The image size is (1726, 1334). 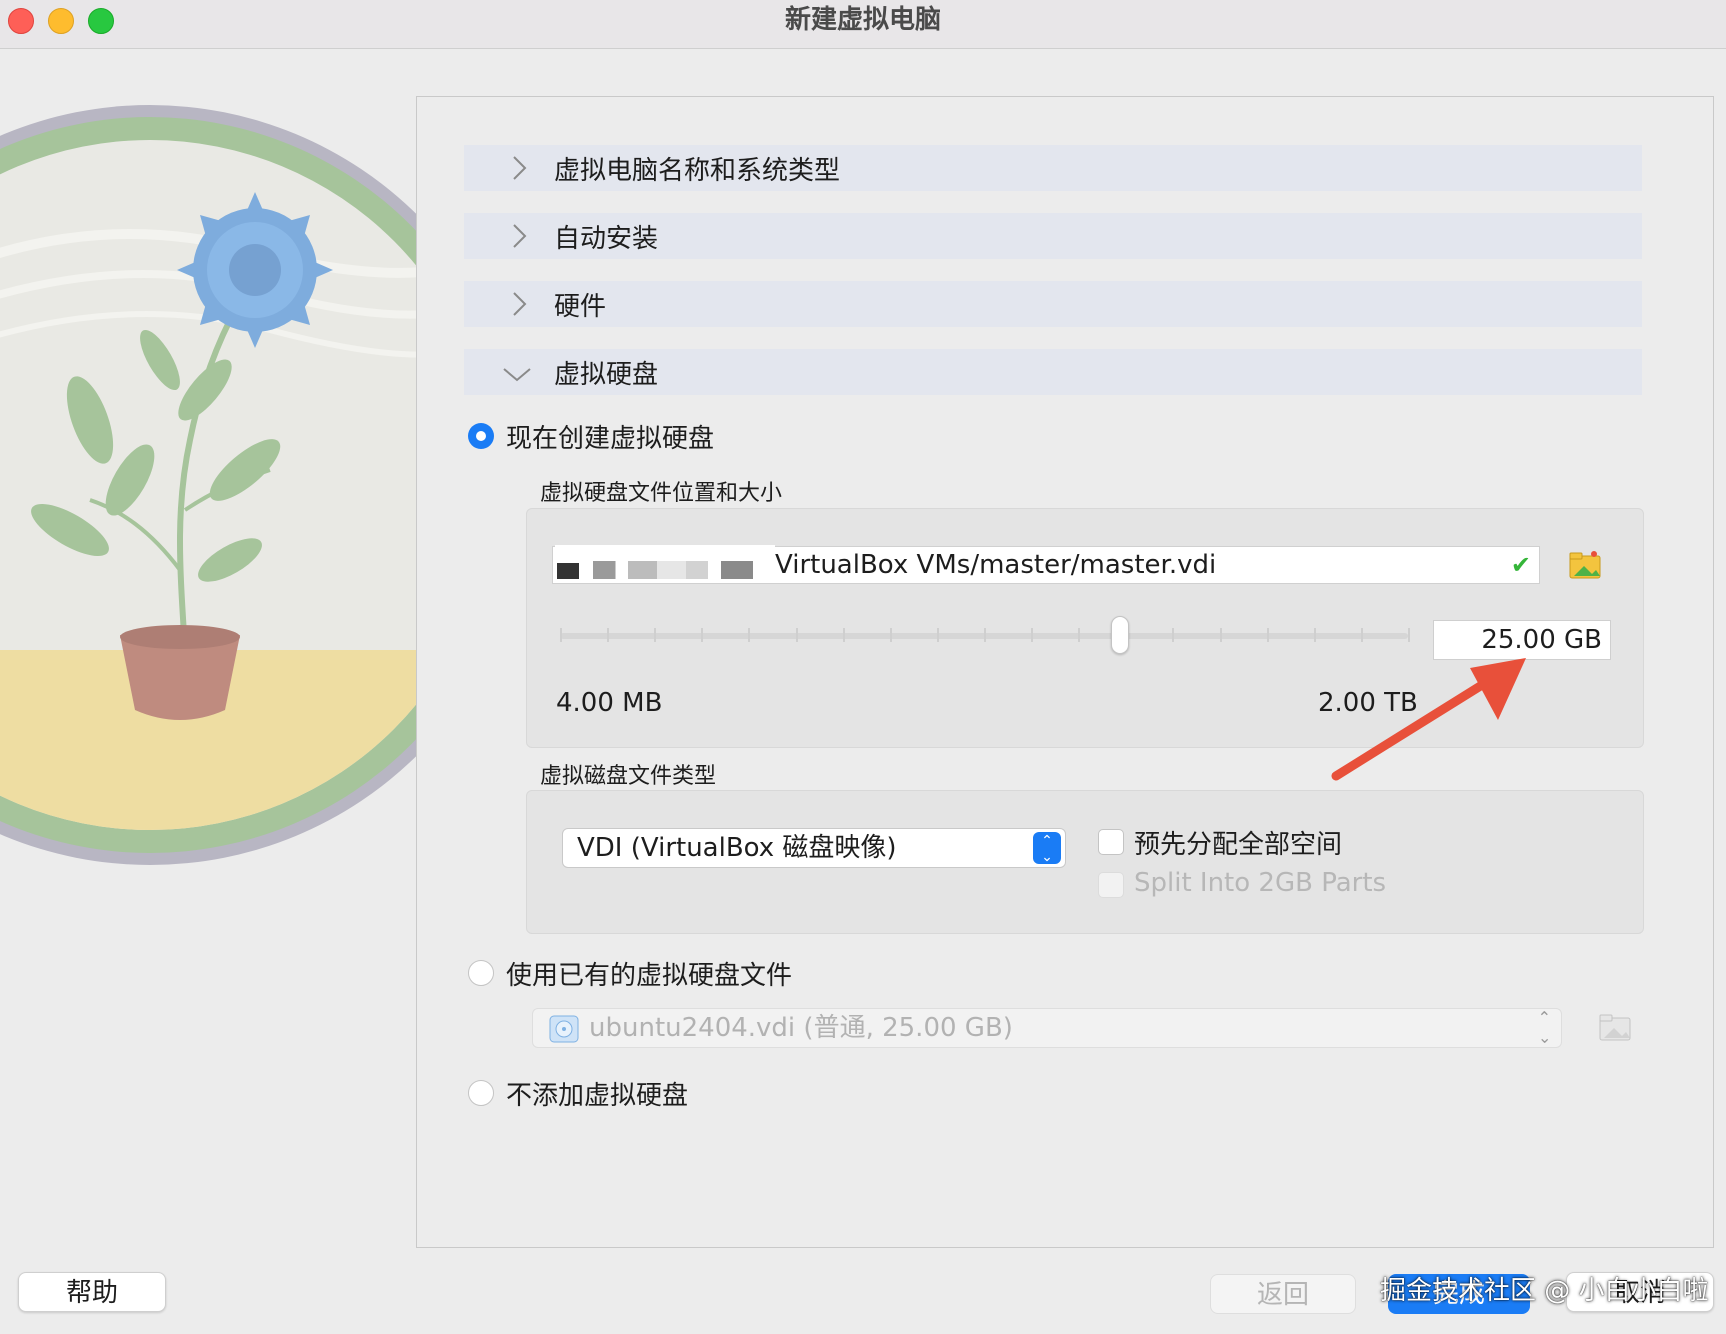 I want to click on choose-disk-file-icon, so click(x=1615, y=1028).